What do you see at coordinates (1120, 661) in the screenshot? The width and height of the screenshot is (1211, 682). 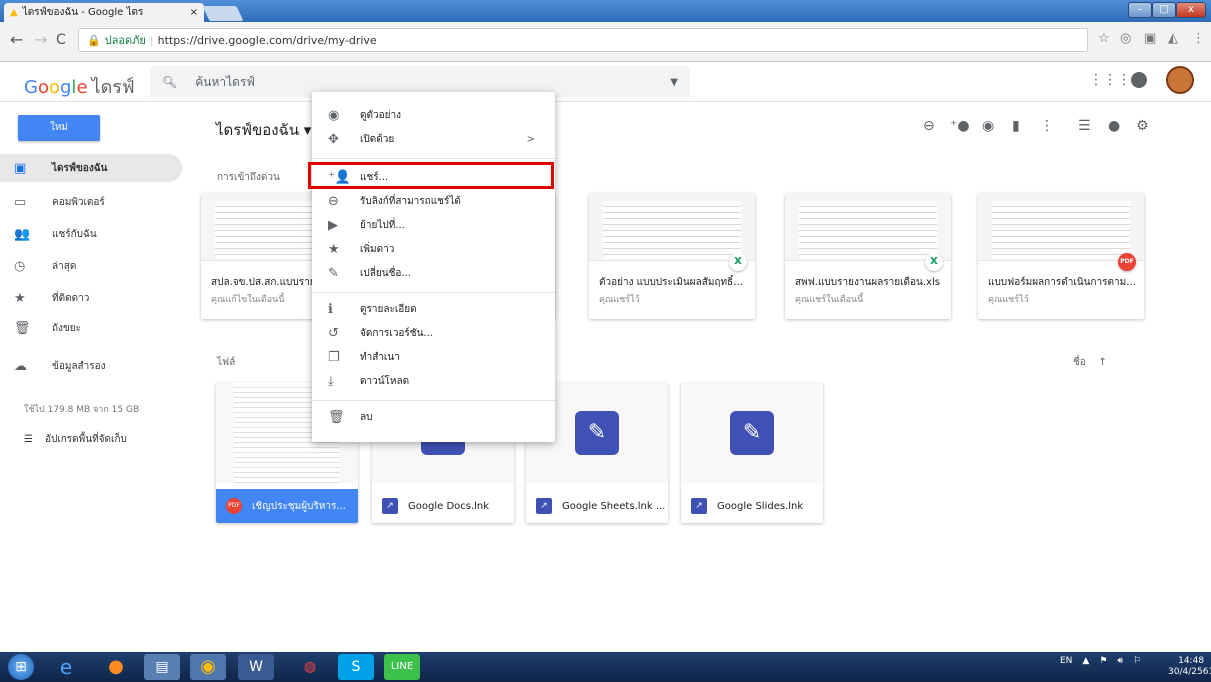 I see `volume-icon: 🔊︎` at bounding box center [1120, 661].